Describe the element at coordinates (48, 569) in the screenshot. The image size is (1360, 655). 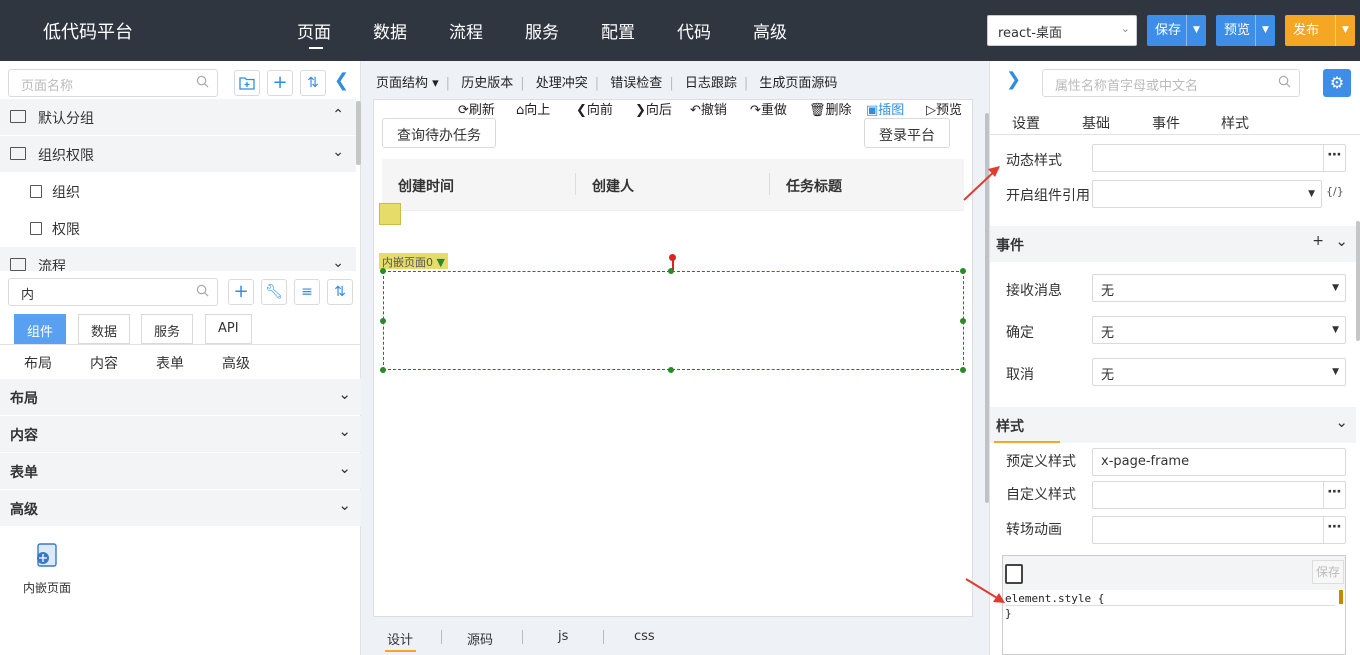
I see `component-embedded-page: 内嵌页面` at that location.